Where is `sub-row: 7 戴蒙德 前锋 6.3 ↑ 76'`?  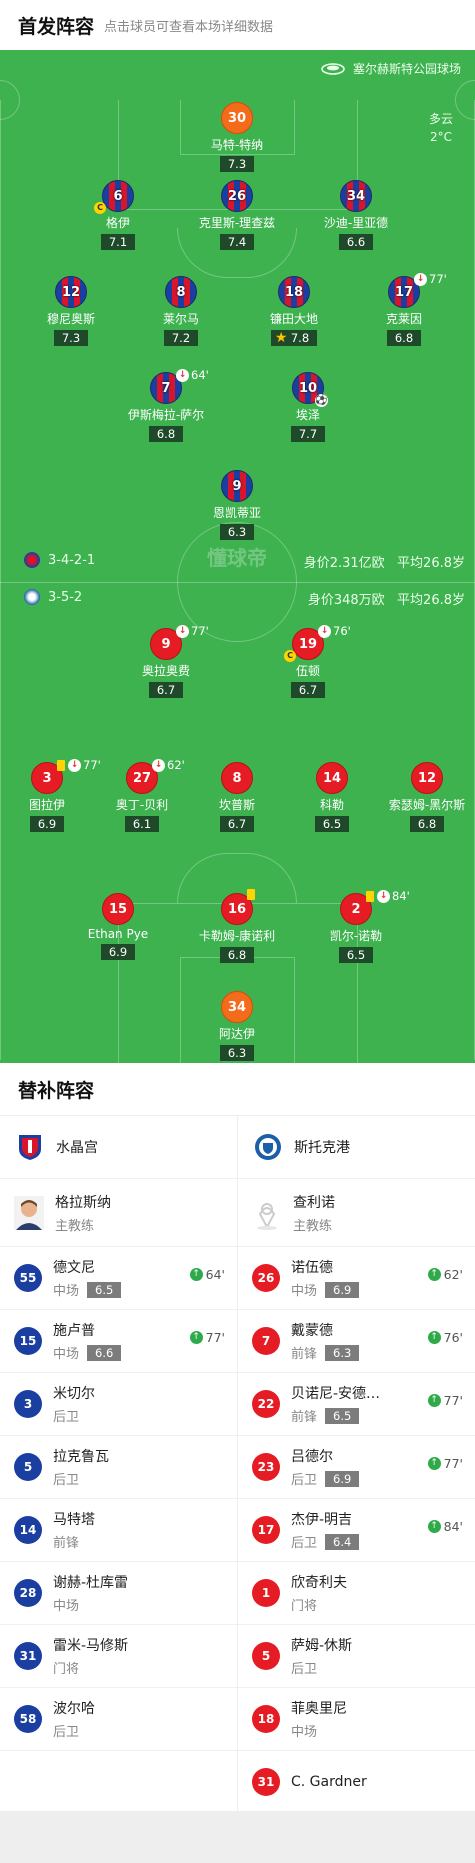
sub-row: 7 戴蒙德 前锋 6.3 ↑ 76' is located at coordinates (356, 1341).